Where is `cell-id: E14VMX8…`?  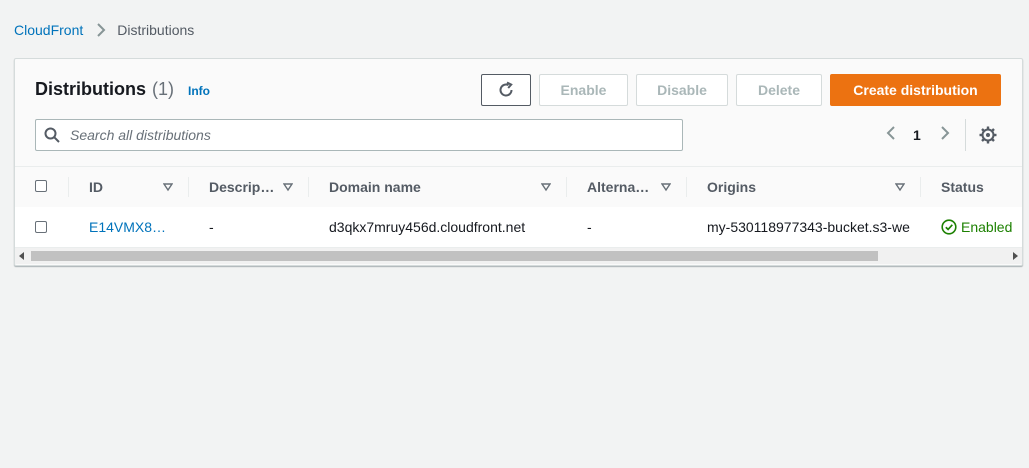 cell-id: E14VMX8… is located at coordinates (127, 227).